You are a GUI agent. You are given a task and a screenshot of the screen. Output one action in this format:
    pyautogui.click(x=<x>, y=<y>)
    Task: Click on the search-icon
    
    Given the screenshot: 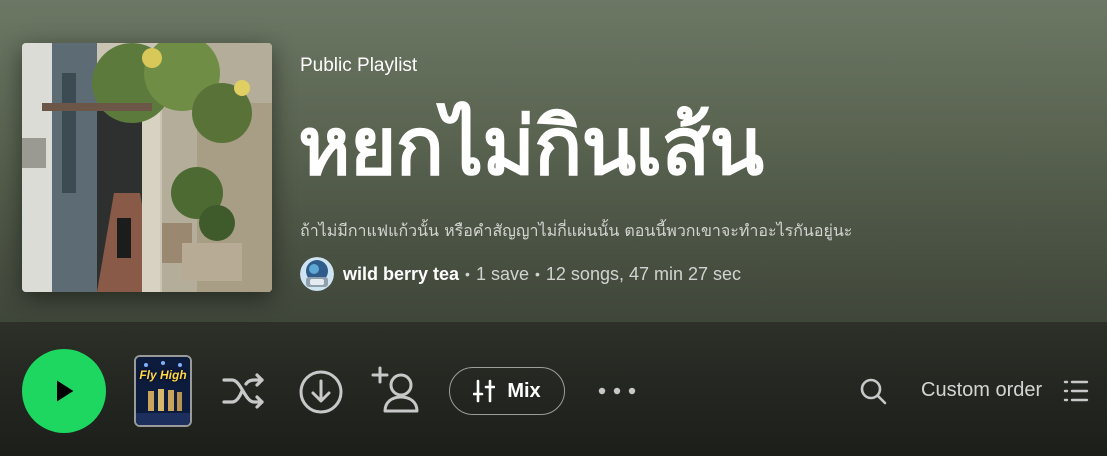 What is the action you would take?
    pyautogui.click(x=873, y=391)
    